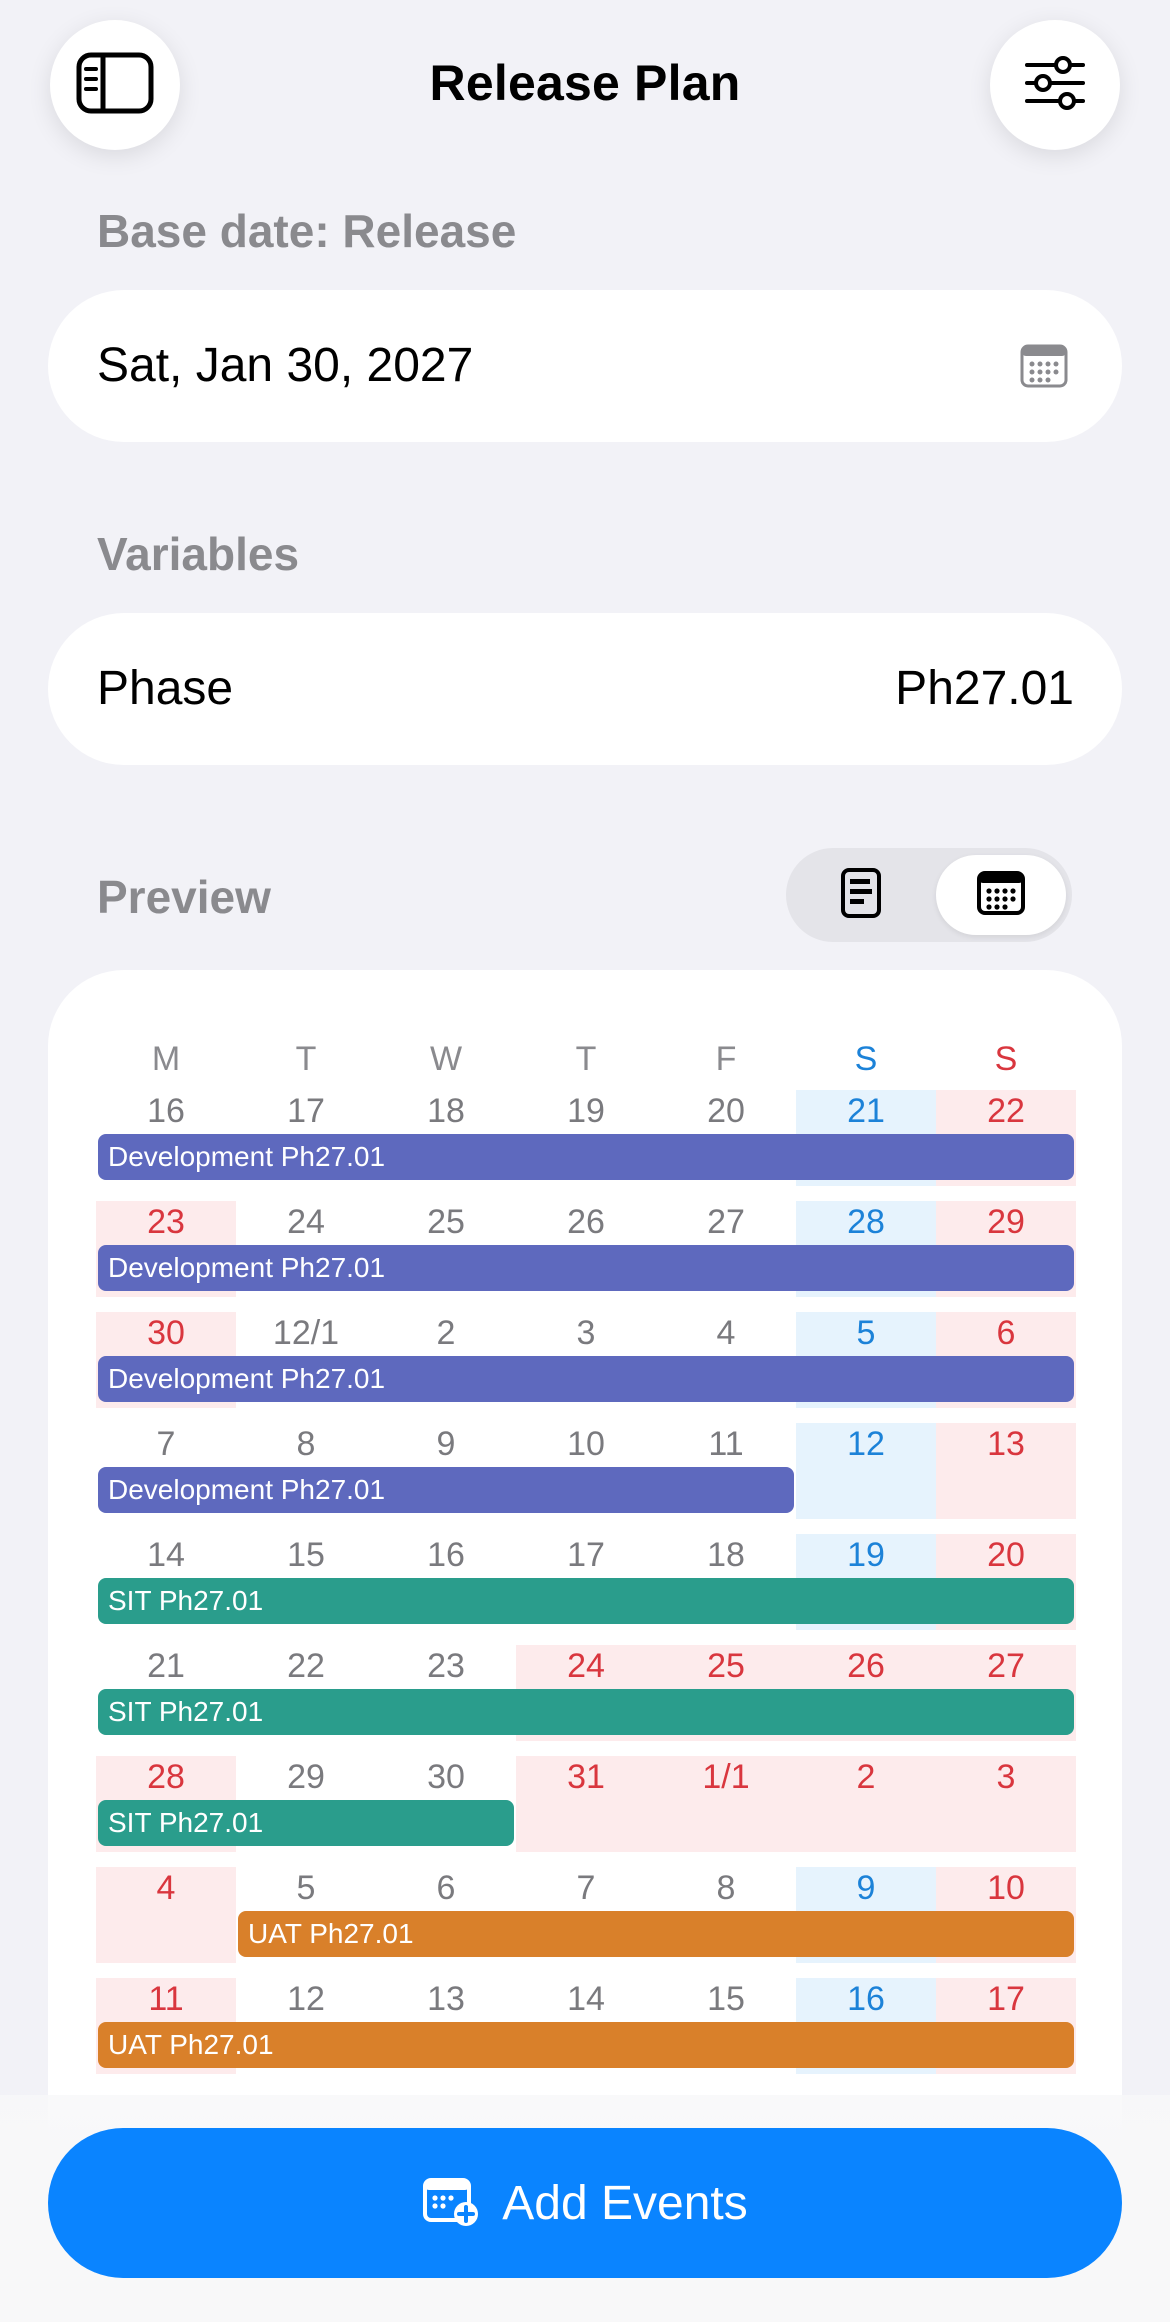 The width and height of the screenshot is (1170, 2322). Describe the element at coordinates (585, 689) in the screenshot. I see `variable-row-phase: Phase Ph27.01` at that location.